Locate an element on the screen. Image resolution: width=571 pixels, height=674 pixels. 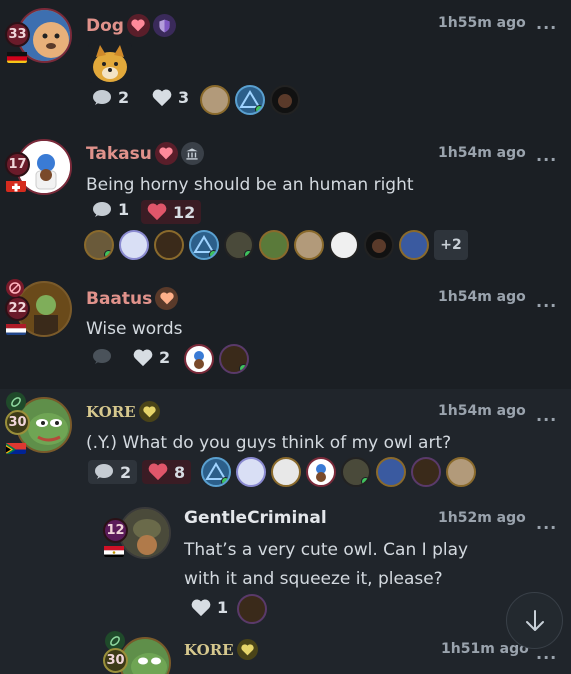
comment-count: 1 is located at coordinates (110, 209).